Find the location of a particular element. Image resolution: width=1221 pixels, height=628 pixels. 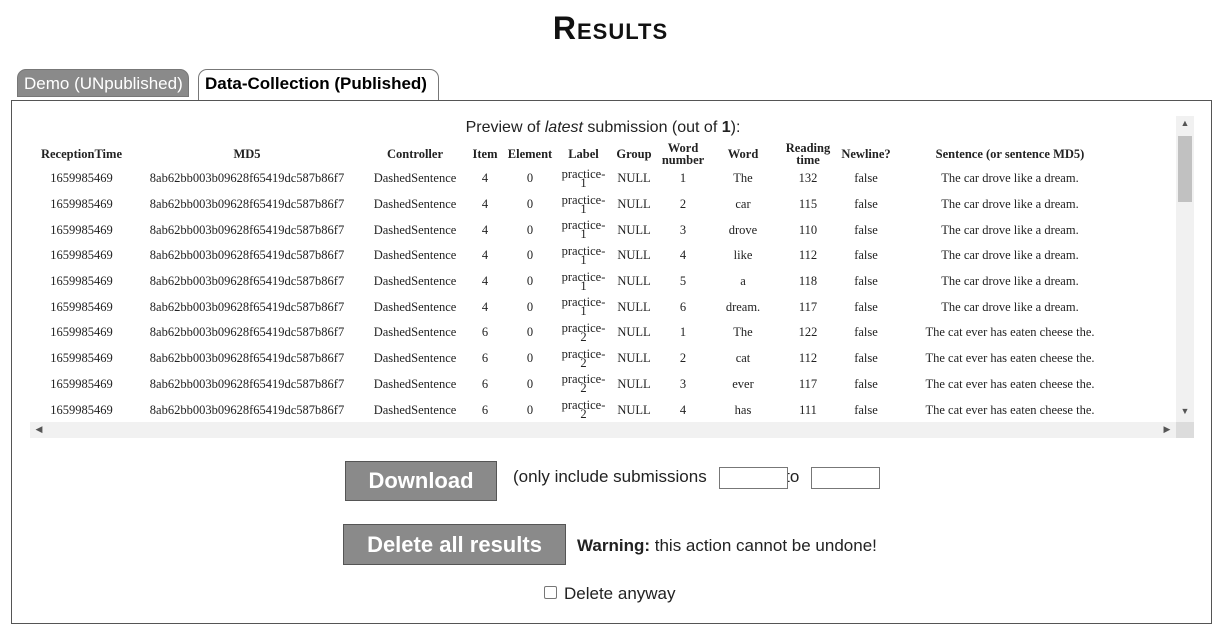

tab-data-collection: Data-Collection (Published) is located at coordinates (318, 85).